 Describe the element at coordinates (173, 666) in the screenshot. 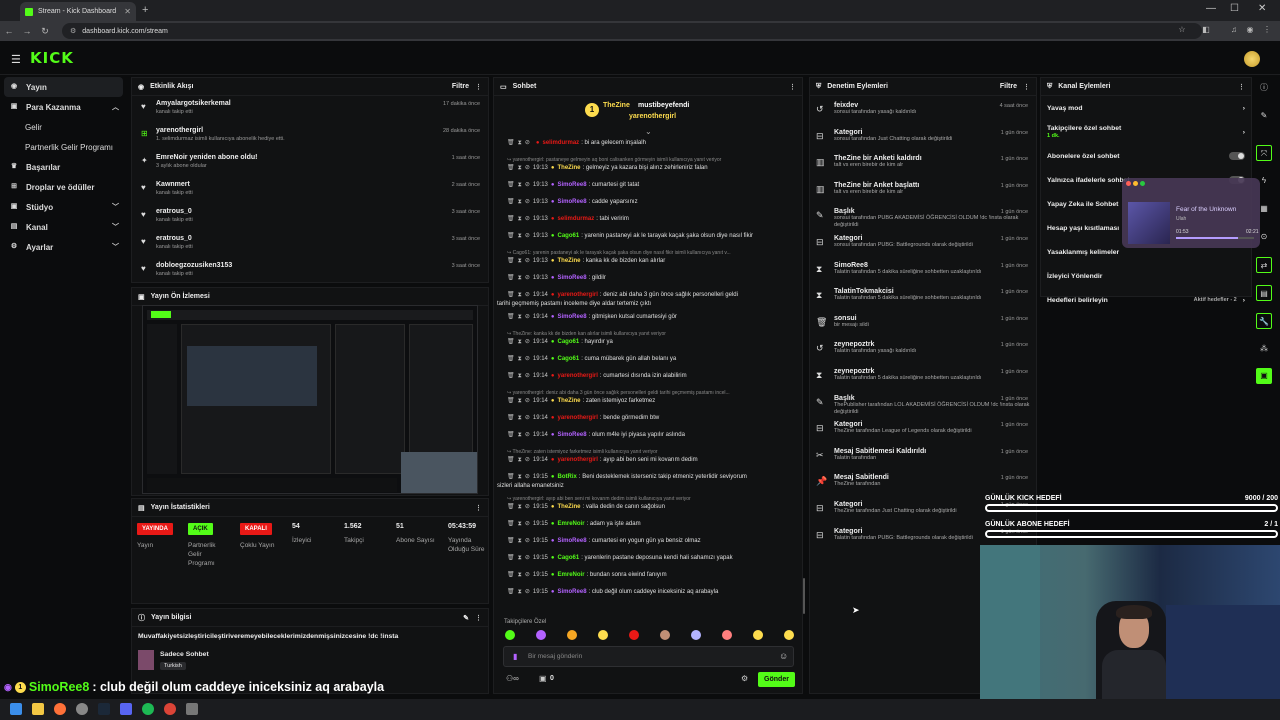

I see `language-tag: Turkish` at that location.